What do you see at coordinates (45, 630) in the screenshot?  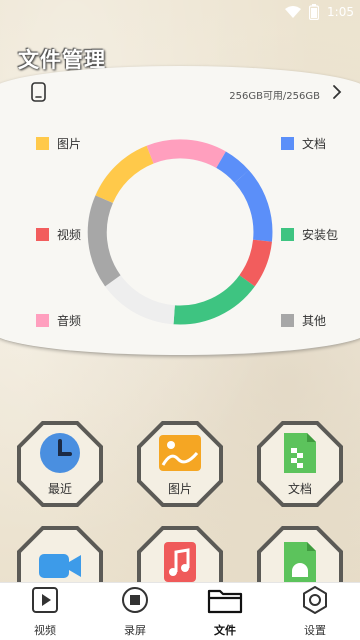 I see `nav-label: 视频` at bounding box center [45, 630].